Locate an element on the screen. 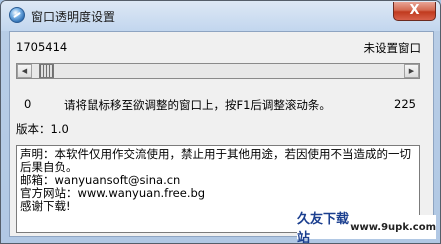  disclaimer-text: 声明：本软件仅用作交流使用，禁止用于其他用途，若因使用不当造成的一切后果自负。 is located at coordinates (215, 160).